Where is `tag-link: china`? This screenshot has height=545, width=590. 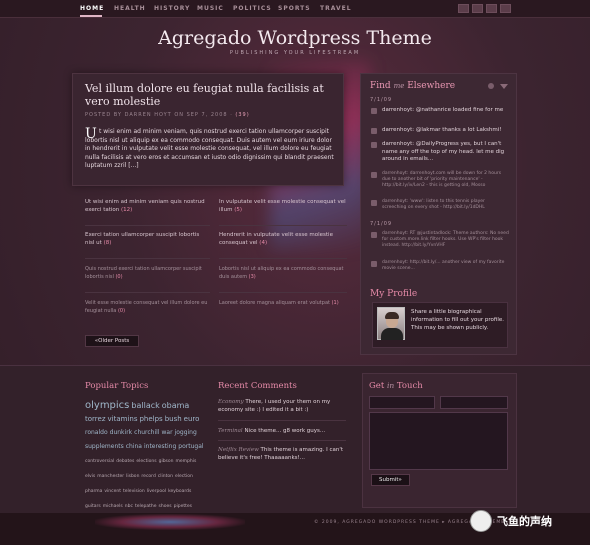 tag-link: china is located at coordinates (134, 447).